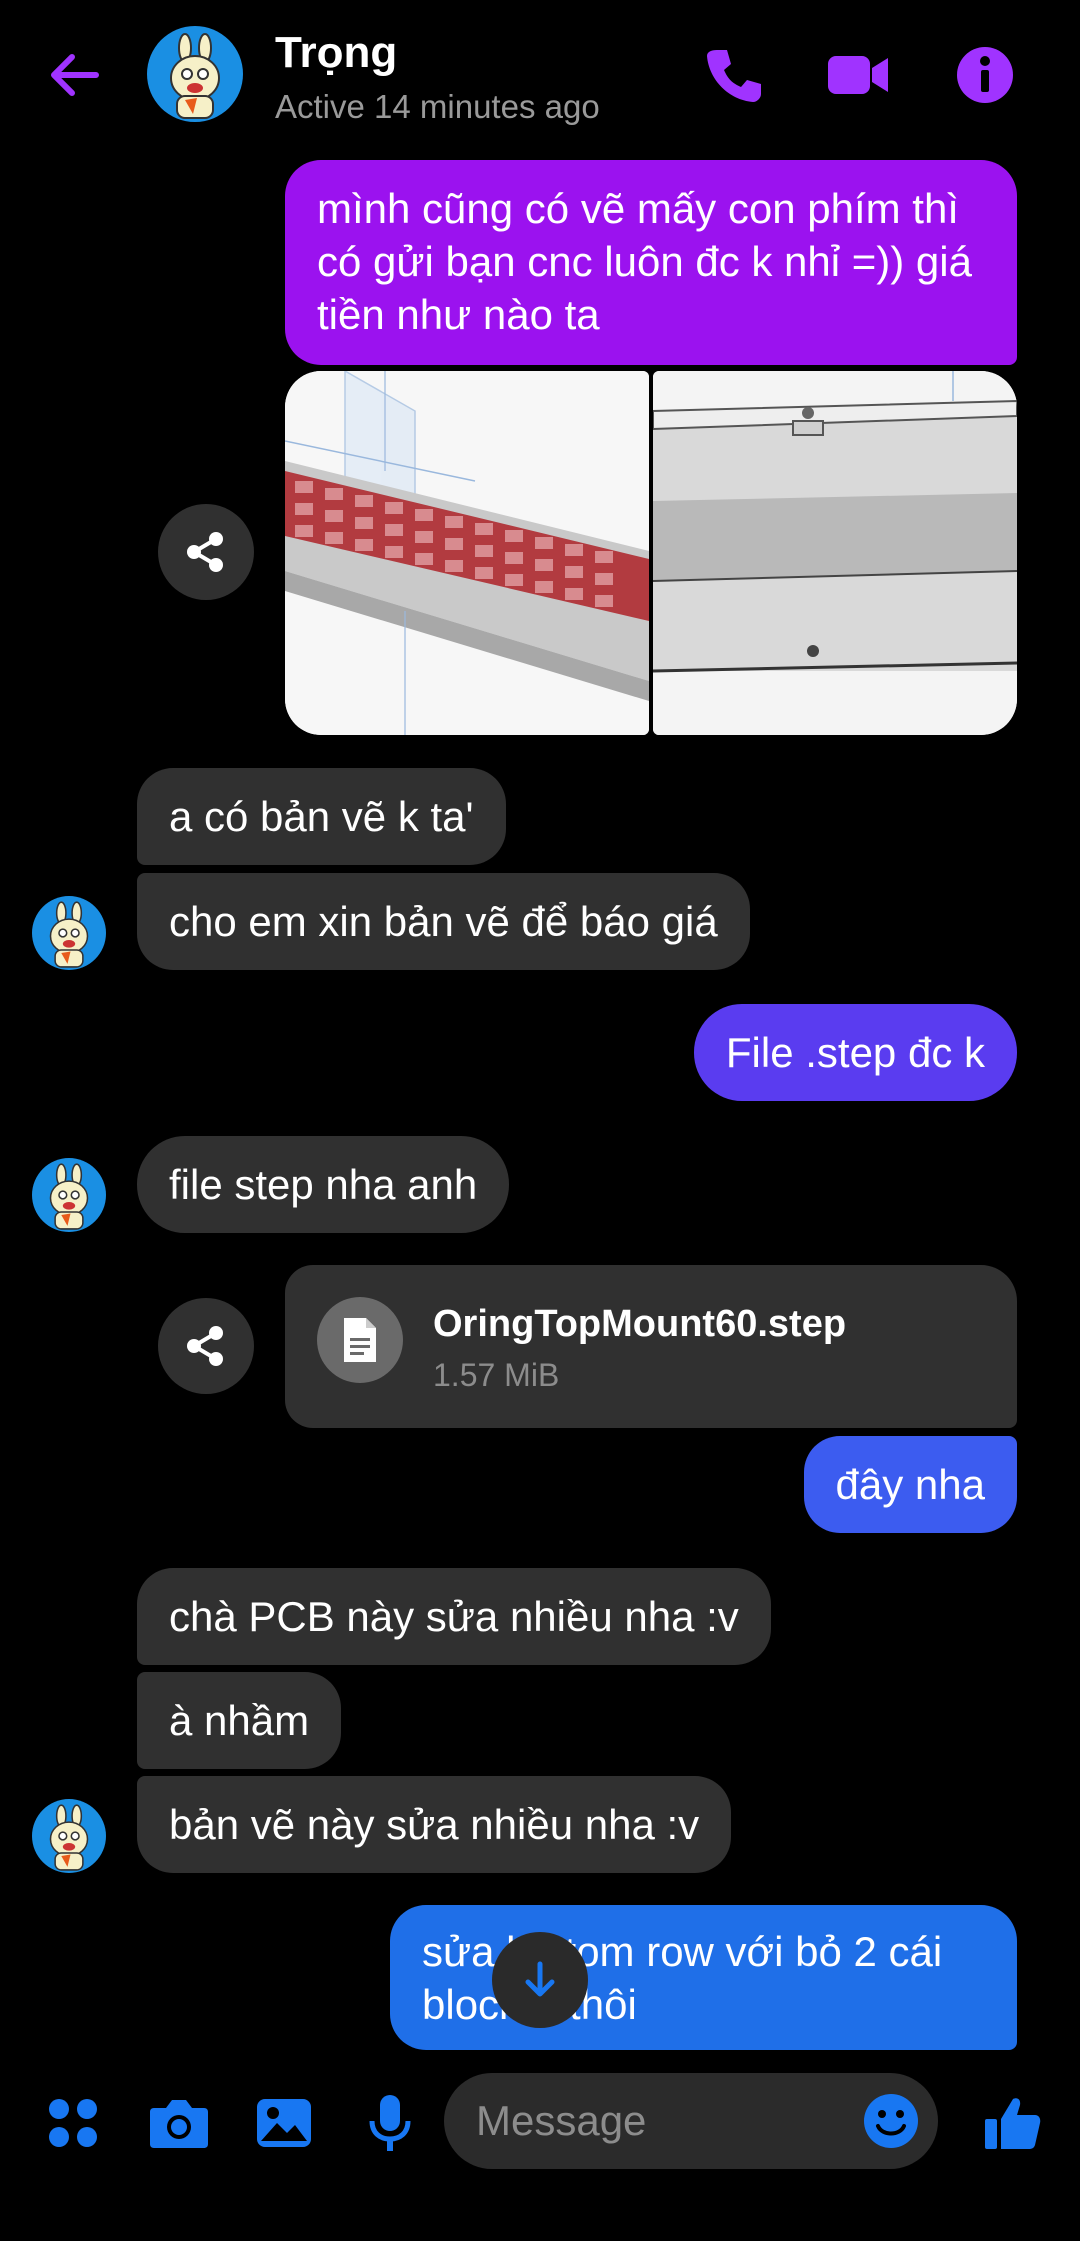 This screenshot has width=1080, height=2241. I want to click on camera-icon, so click(179, 2123).